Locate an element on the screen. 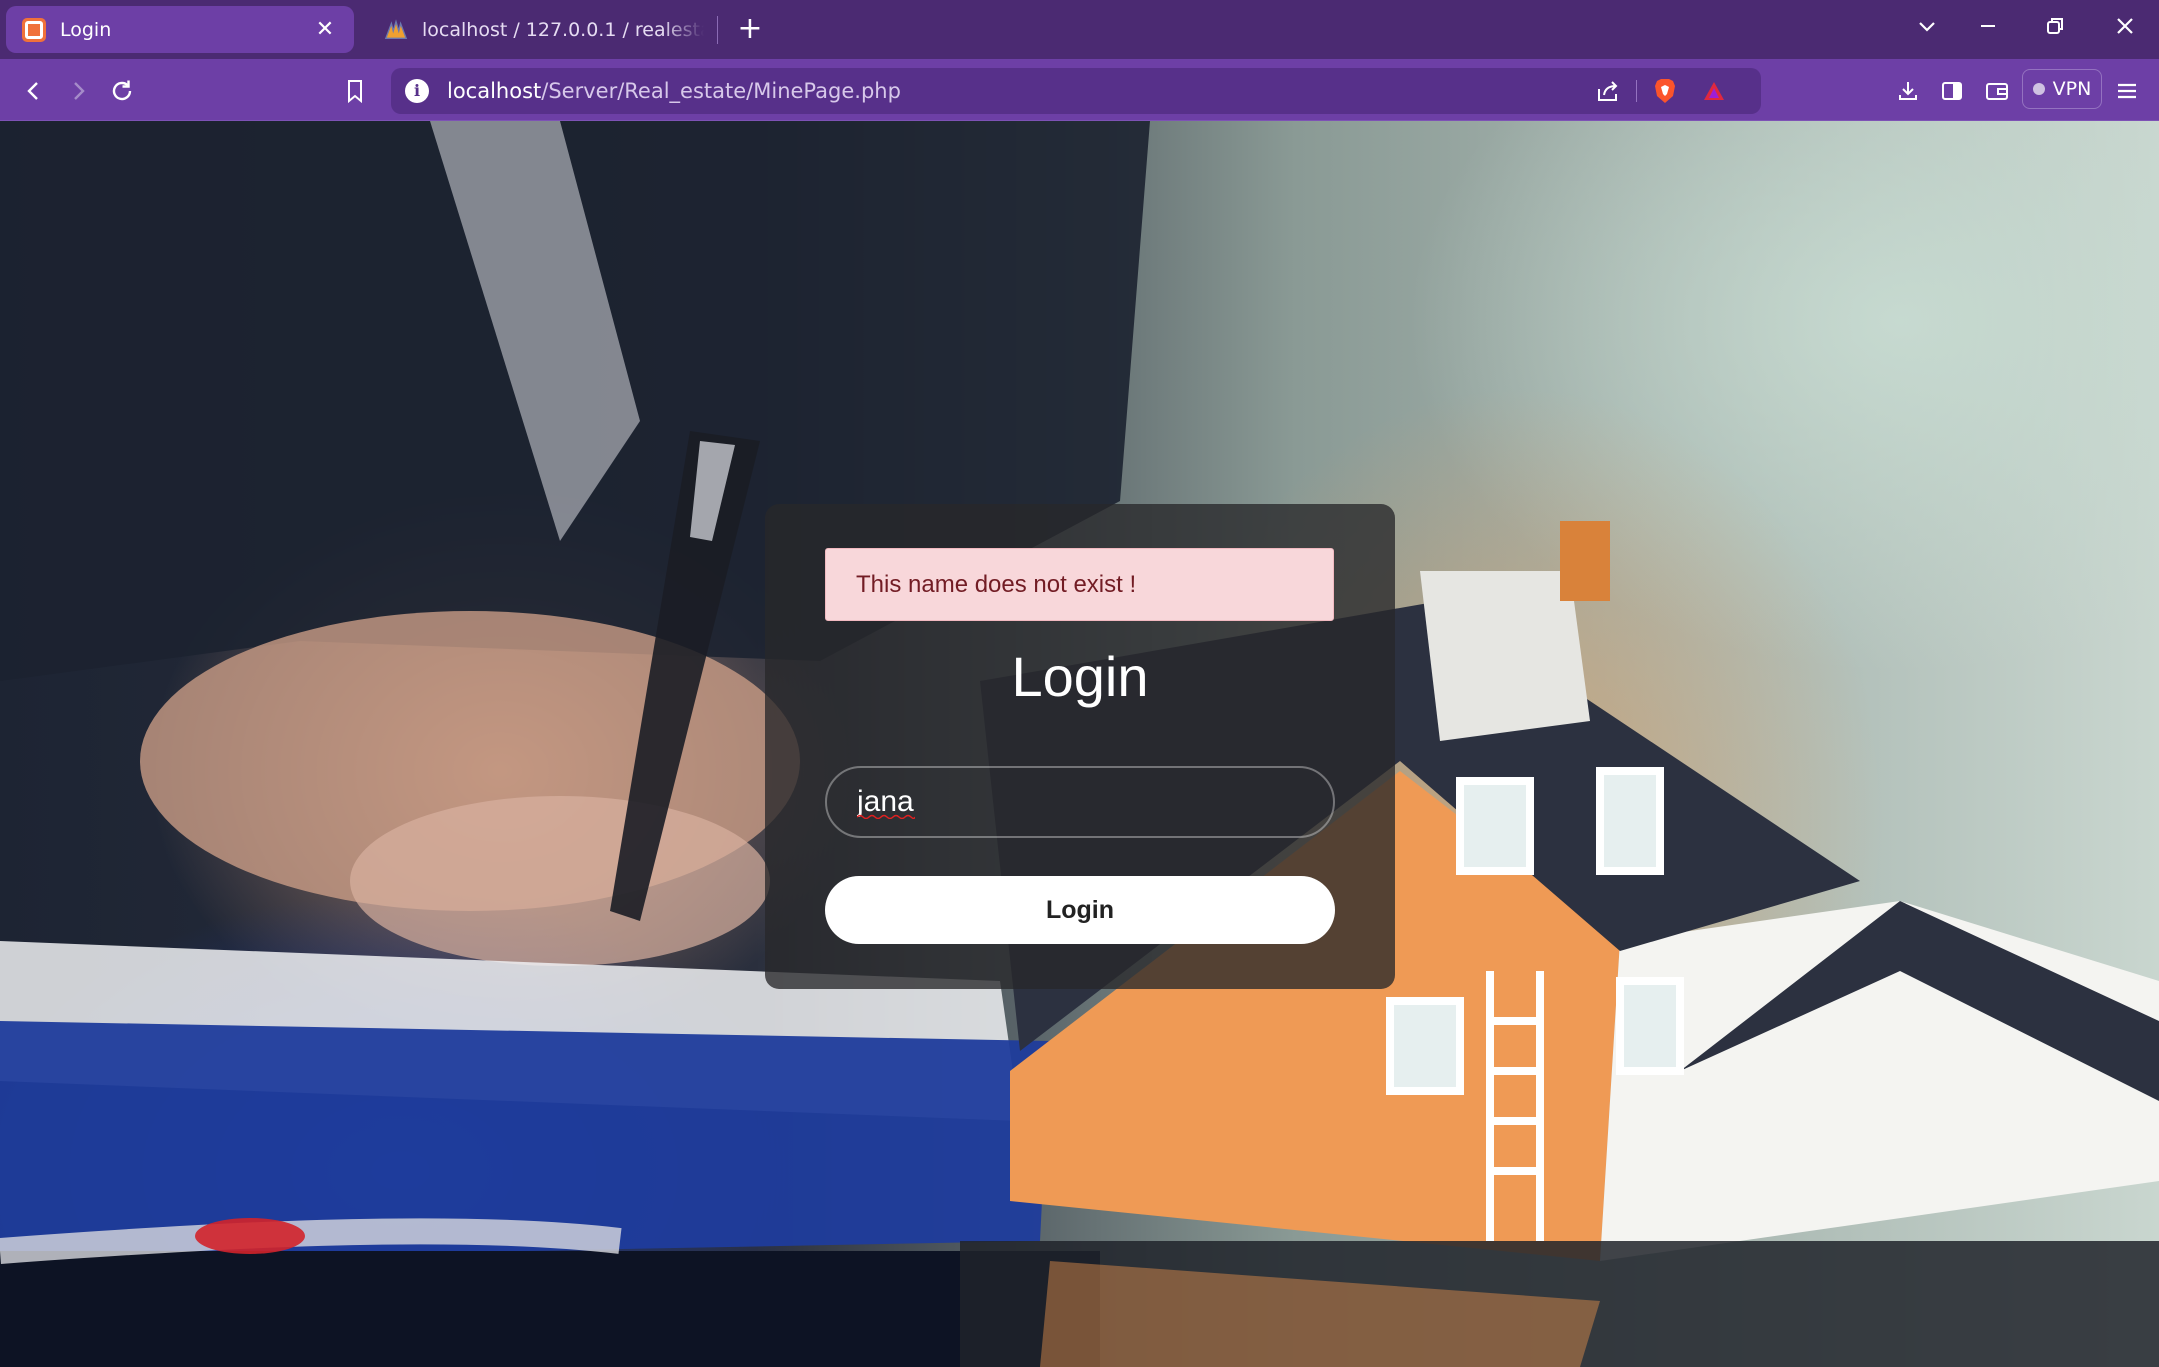 The height and width of the screenshot is (1367, 2159). username-input is located at coordinates (1080, 802).